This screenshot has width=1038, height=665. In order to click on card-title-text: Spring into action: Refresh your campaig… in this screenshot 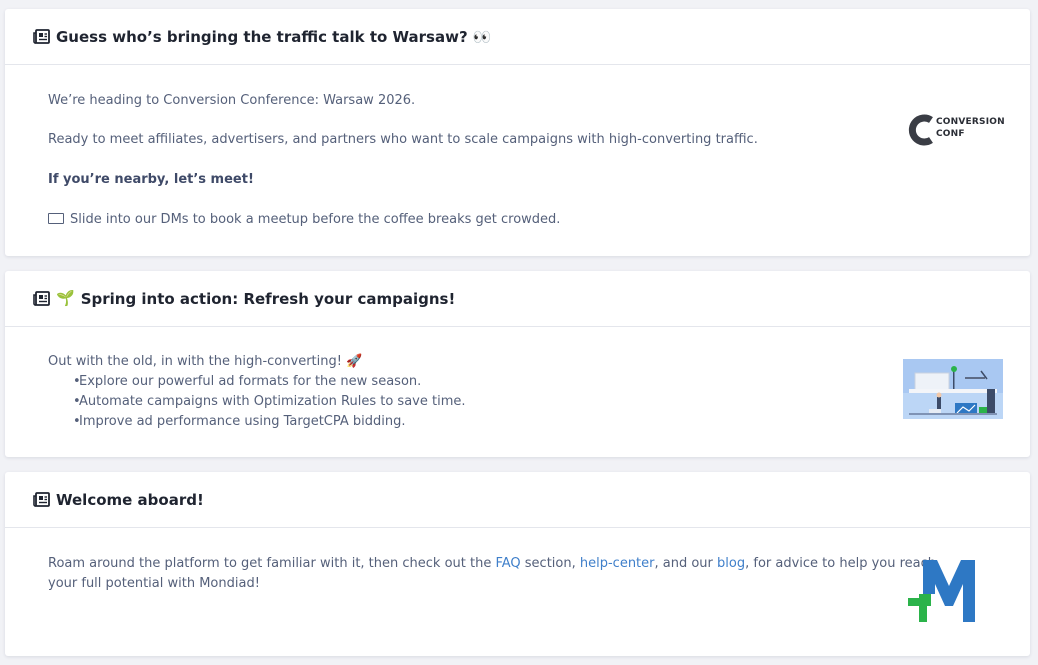, I will do `click(268, 298)`.